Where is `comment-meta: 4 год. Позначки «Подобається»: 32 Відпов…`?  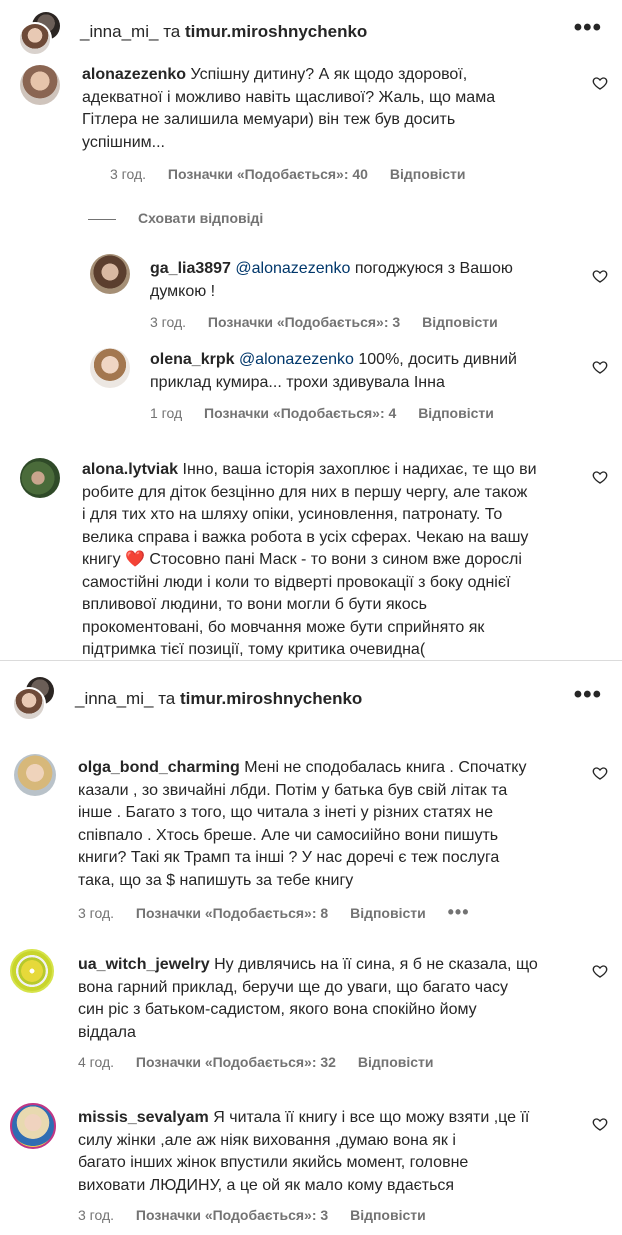 comment-meta: 4 год. Позначки «Подобається»: 32 Відпов… is located at coordinates (265, 1062).